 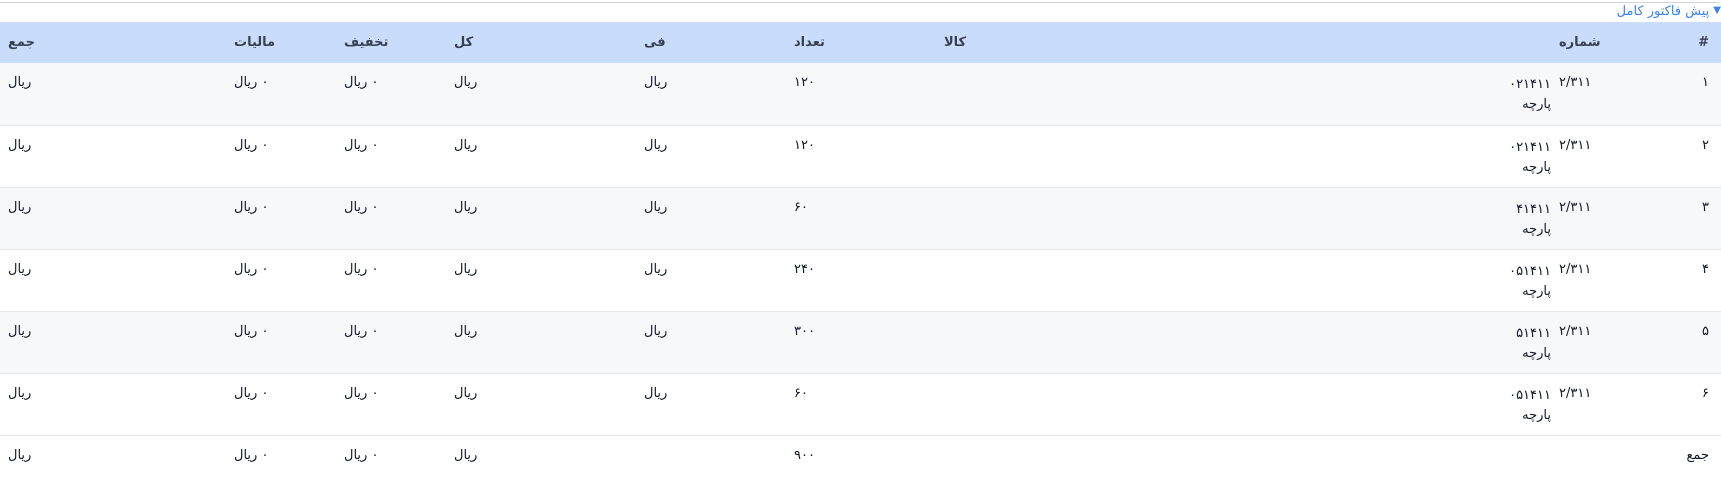 What do you see at coordinates (1697, 455) in the screenshot?
I see `totals-label: جمع` at bounding box center [1697, 455].